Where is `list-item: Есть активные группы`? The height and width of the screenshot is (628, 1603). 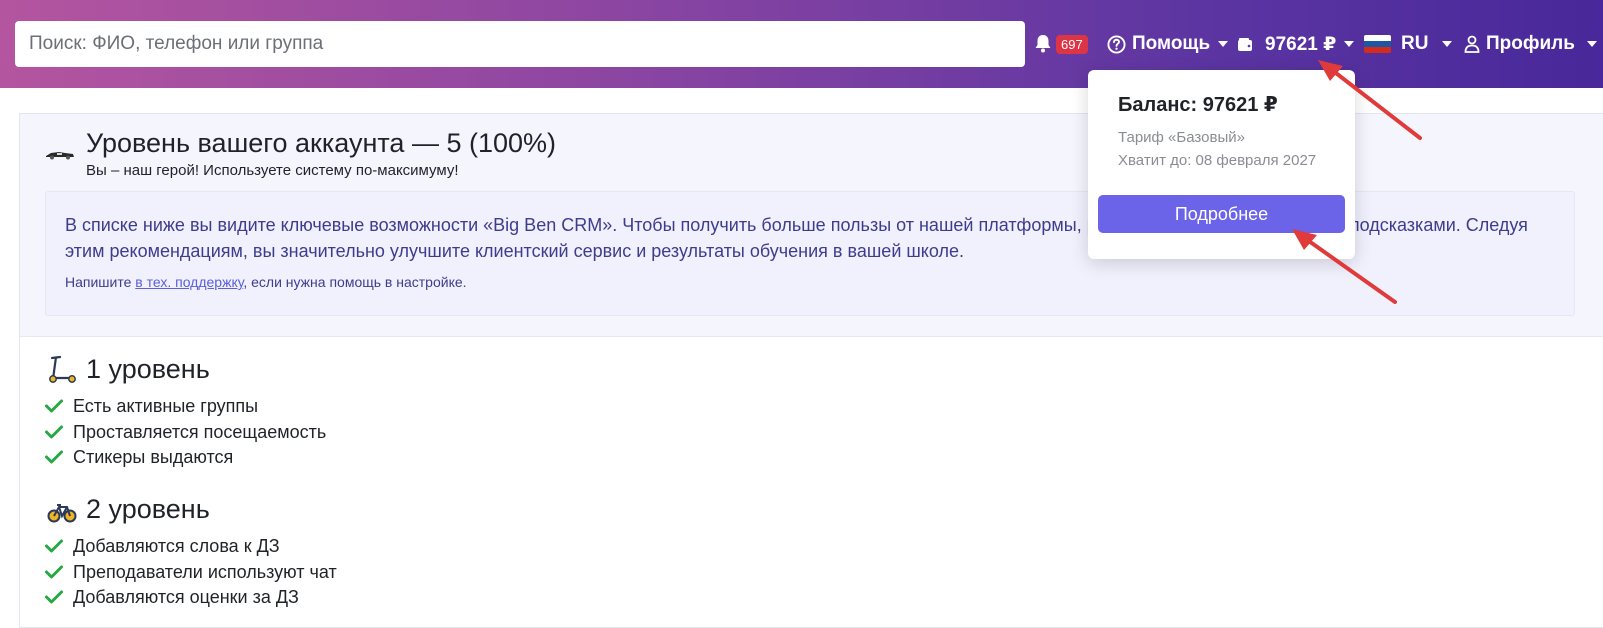 list-item: Есть активные группы is located at coordinates (151, 406).